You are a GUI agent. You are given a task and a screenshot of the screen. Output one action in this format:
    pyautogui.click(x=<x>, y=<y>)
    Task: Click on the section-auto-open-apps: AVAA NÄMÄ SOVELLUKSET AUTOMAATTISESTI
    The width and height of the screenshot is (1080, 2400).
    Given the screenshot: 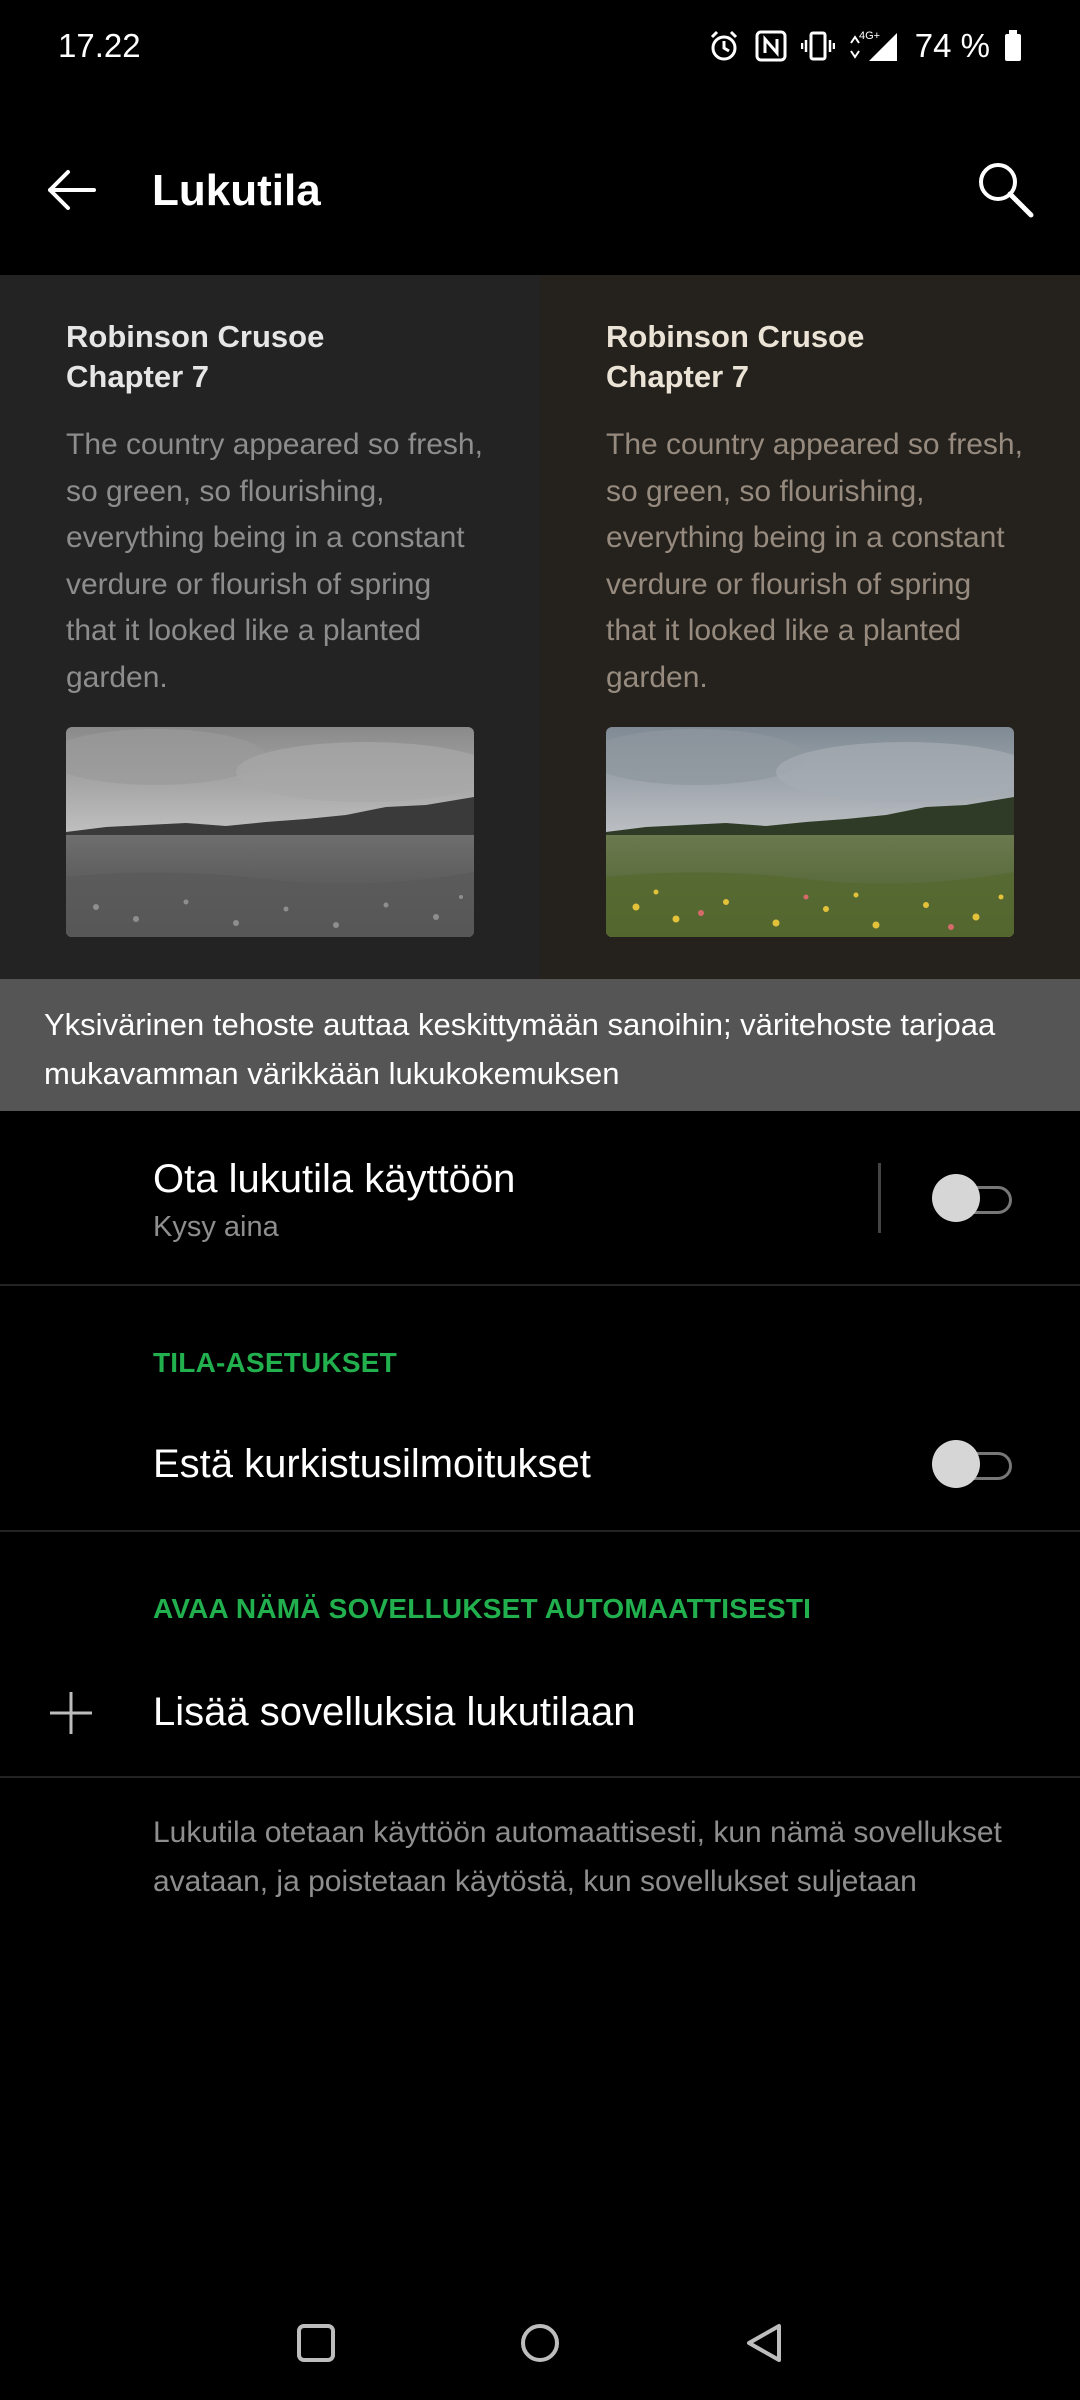 What is the action you would take?
    pyautogui.click(x=482, y=1608)
    